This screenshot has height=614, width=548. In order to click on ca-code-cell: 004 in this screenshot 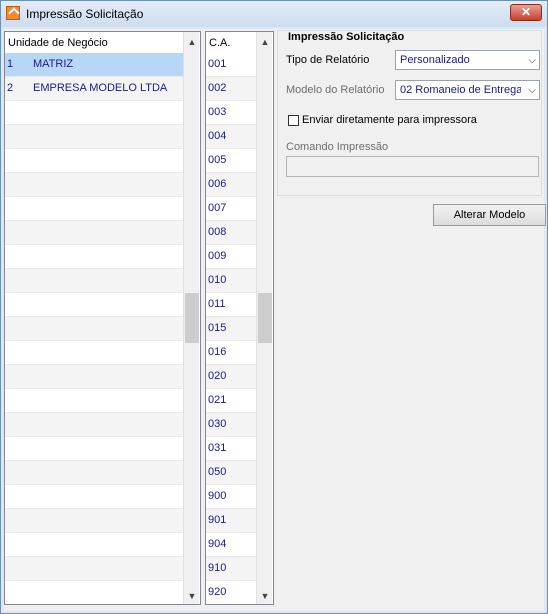, I will do `click(217, 136)`.